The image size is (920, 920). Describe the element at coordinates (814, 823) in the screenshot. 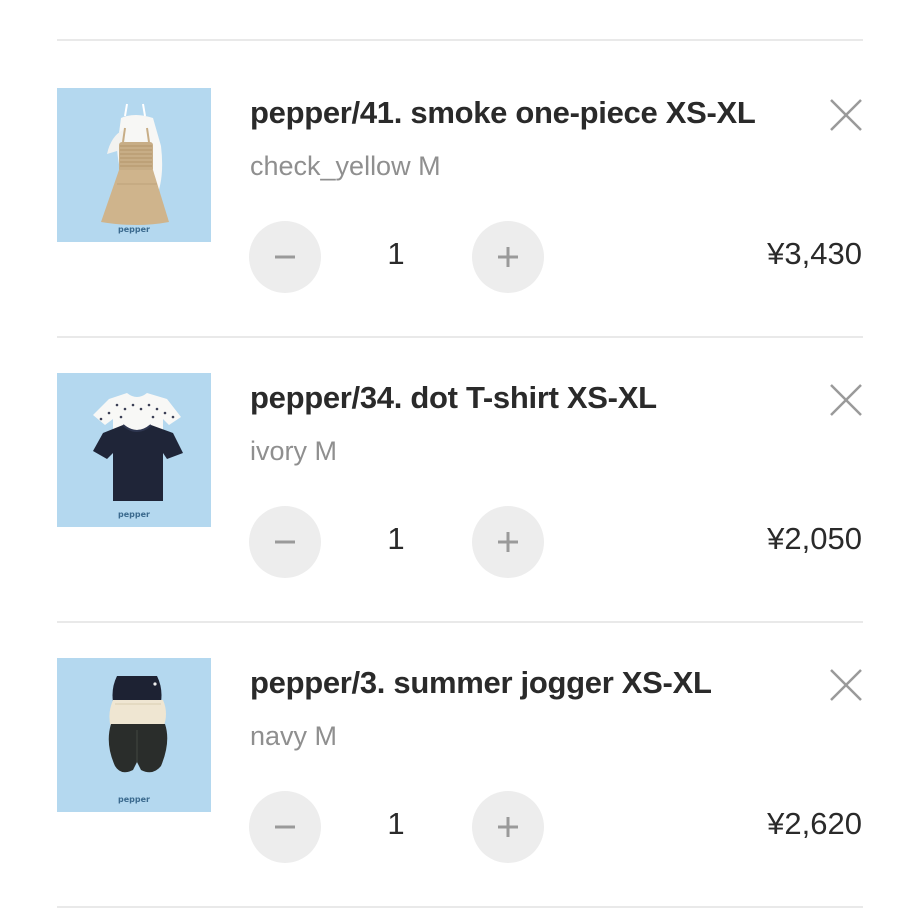

I see `item-price: ¥2,620` at that location.